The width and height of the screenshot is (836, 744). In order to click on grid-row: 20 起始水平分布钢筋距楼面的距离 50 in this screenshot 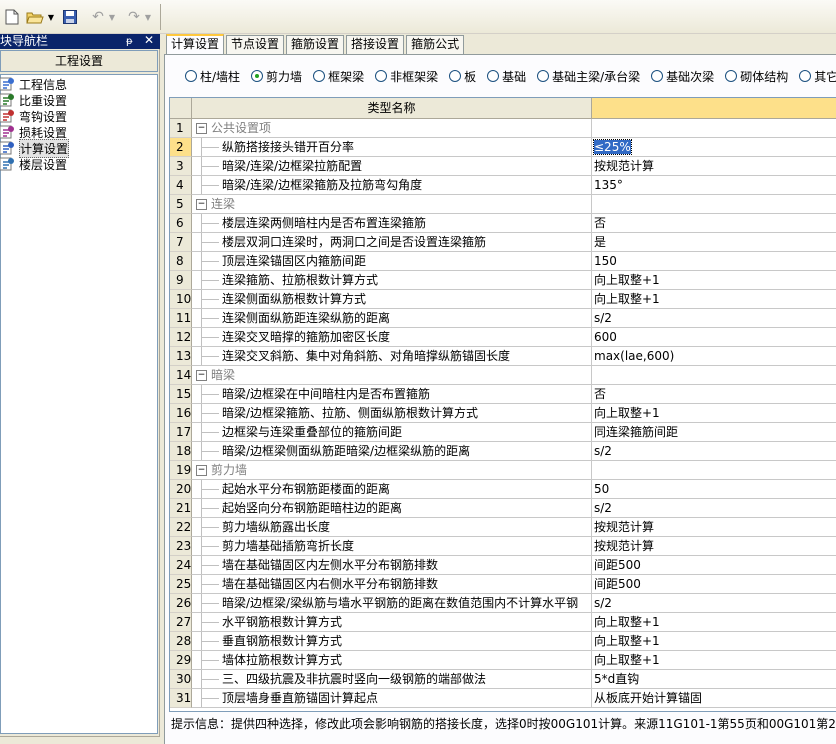, I will do `click(503, 489)`.